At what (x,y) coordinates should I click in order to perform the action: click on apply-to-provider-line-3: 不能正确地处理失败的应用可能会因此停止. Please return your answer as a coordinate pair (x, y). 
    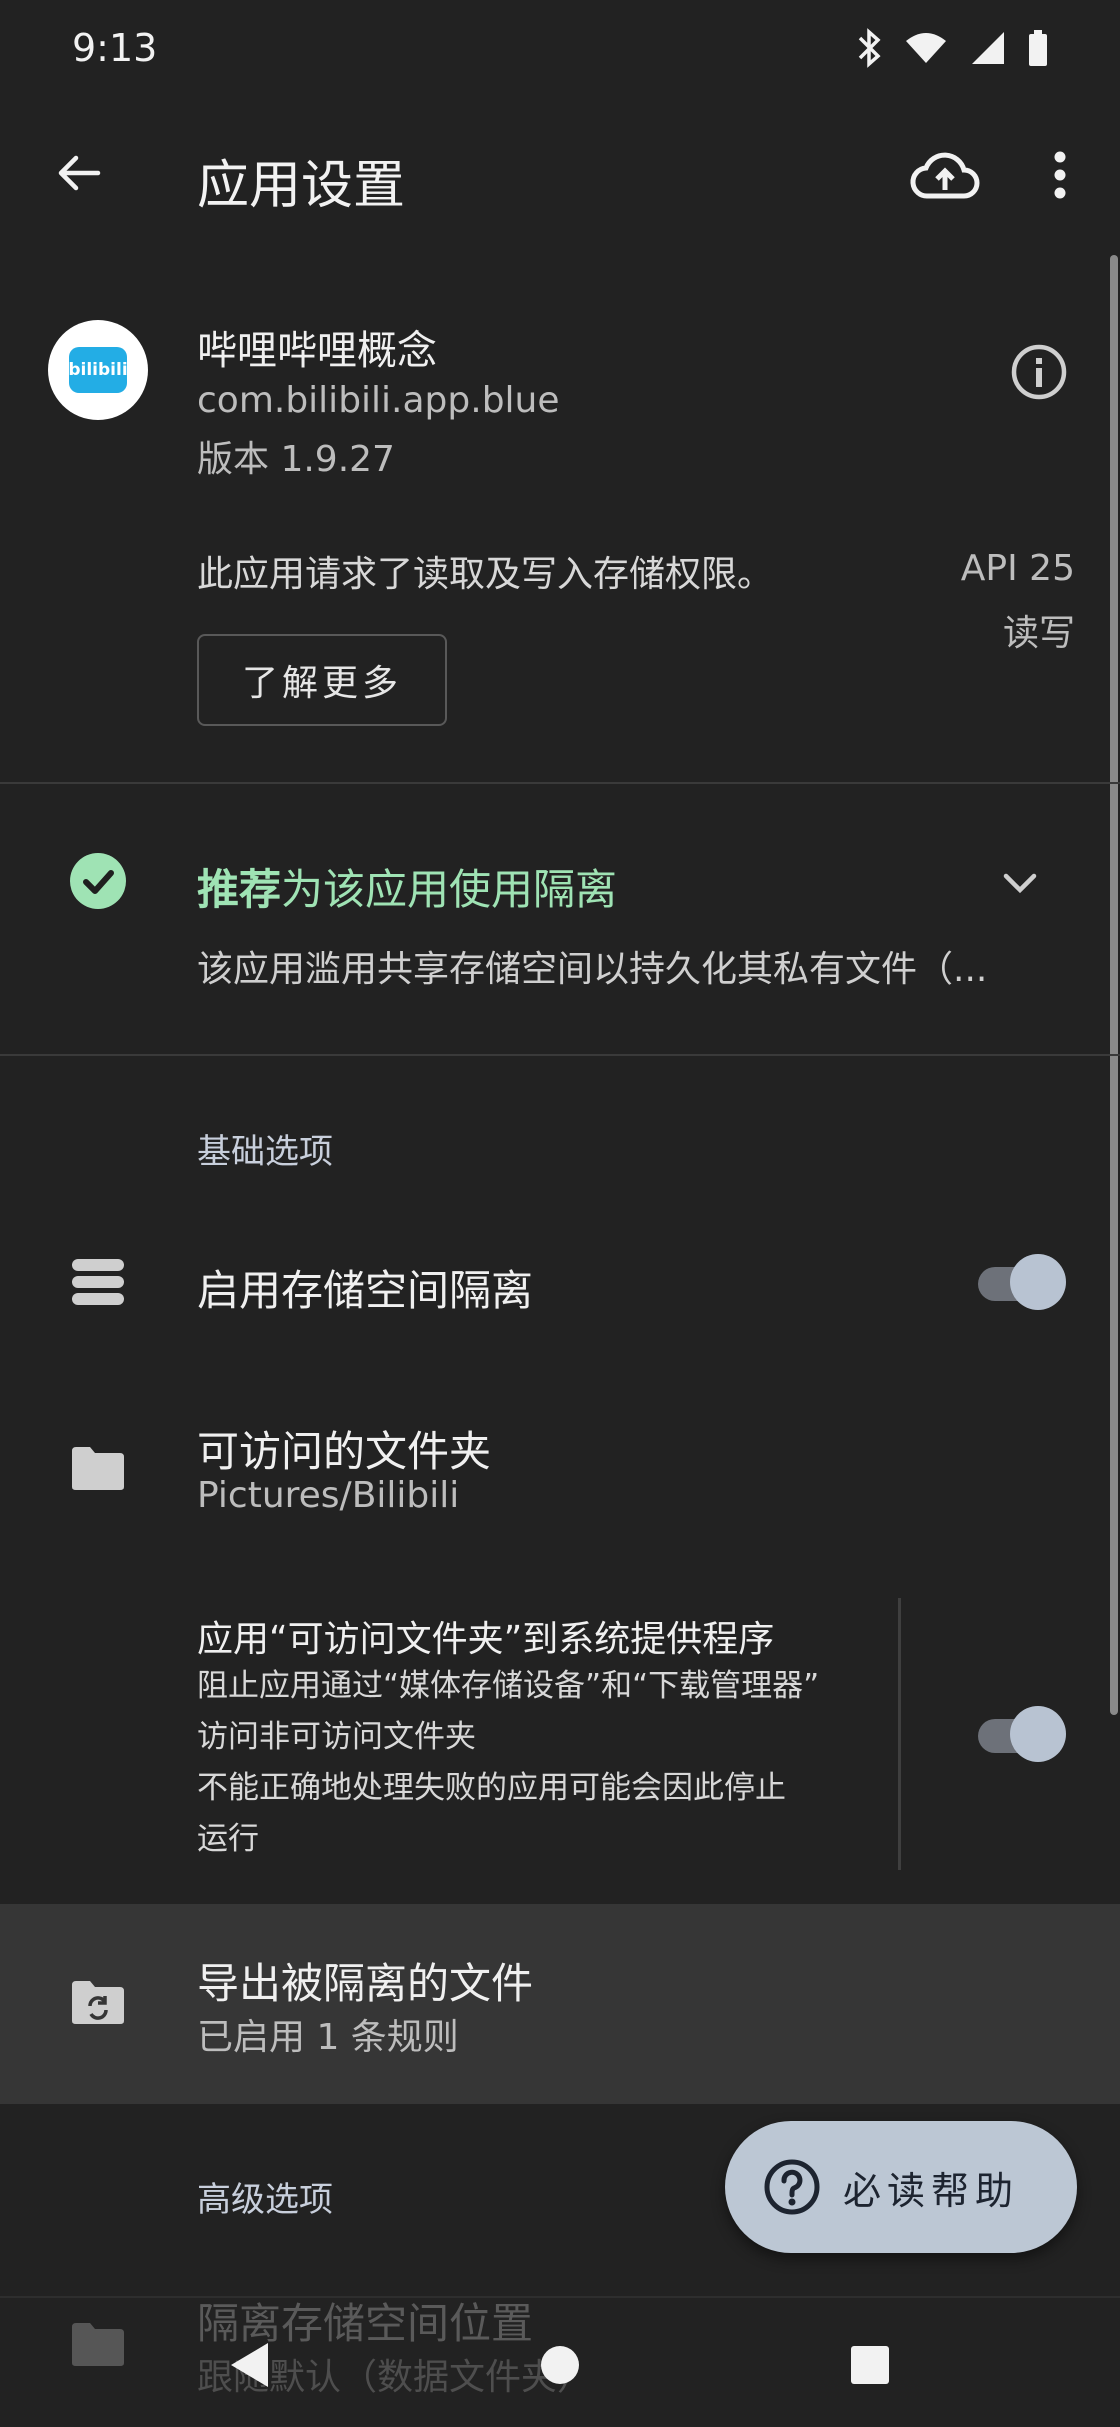
    Looking at the image, I should click on (491, 1788).